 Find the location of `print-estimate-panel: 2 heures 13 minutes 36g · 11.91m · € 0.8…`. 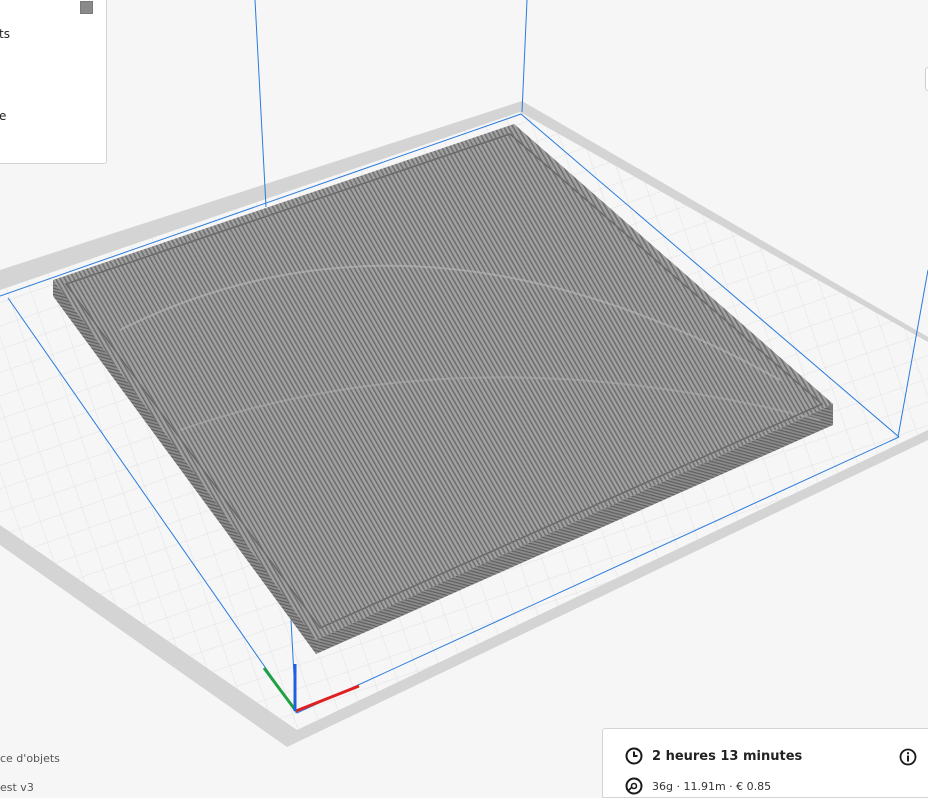

print-estimate-panel: 2 heures 13 minutes 36g · 11.91m · € 0.8… is located at coordinates (765, 763).